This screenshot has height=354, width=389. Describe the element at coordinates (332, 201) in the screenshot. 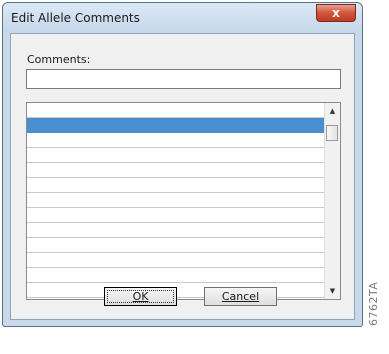

I see `vertical-scrollbar: ▲ ▼` at that location.